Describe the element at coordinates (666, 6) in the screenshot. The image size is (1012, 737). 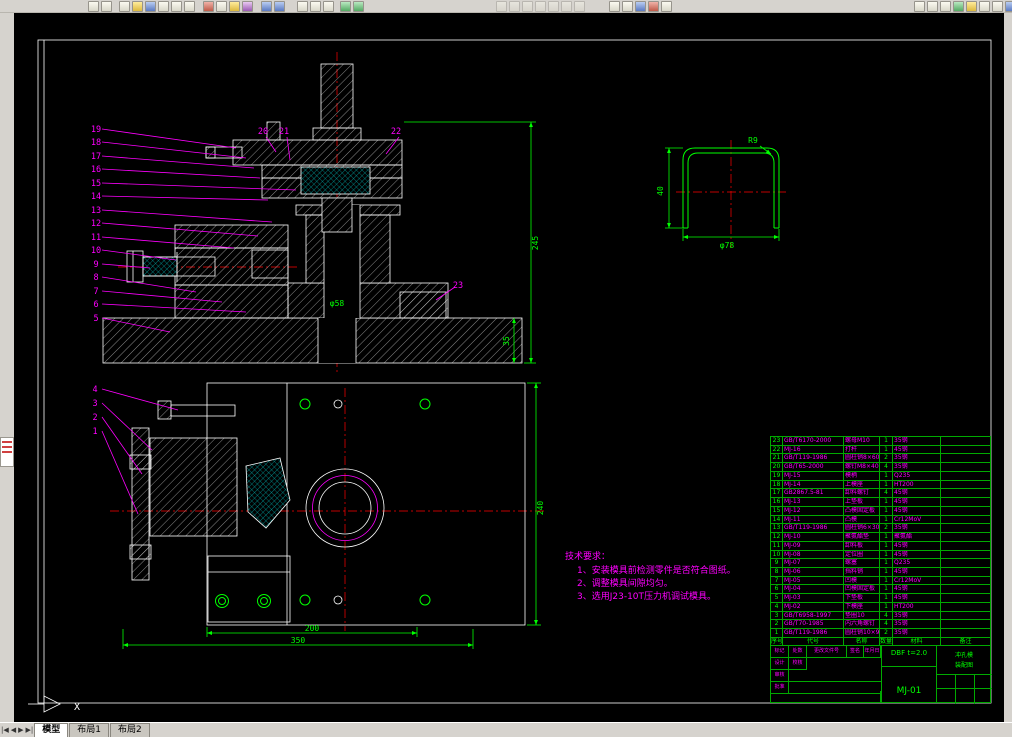
I see `linetype-icon` at that location.